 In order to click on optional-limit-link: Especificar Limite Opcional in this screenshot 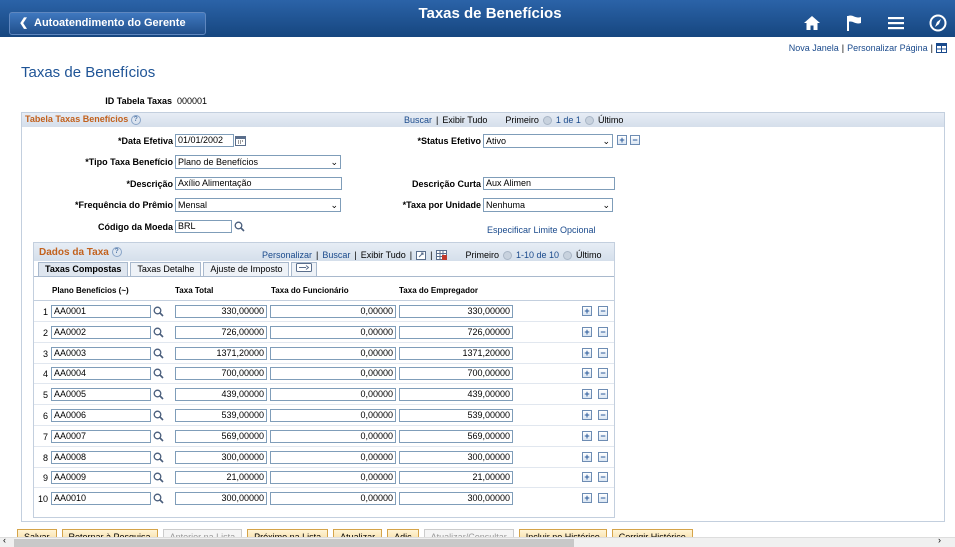, I will do `click(541, 230)`.